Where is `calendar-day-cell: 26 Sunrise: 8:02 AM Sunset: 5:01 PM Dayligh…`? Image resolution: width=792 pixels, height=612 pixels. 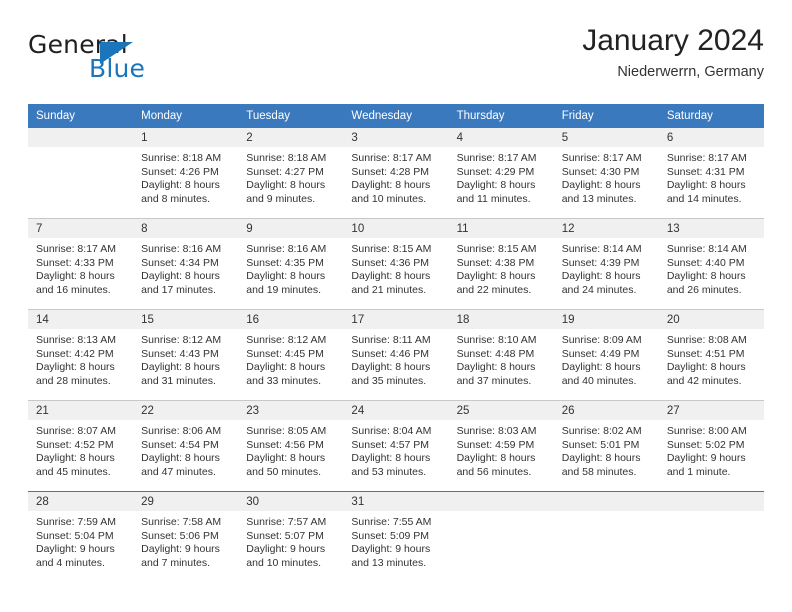
calendar-day-cell: 26 Sunrise: 8:02 AM Sunset: 5:01 PM Dayligh… is located at coordinates (606, 446).